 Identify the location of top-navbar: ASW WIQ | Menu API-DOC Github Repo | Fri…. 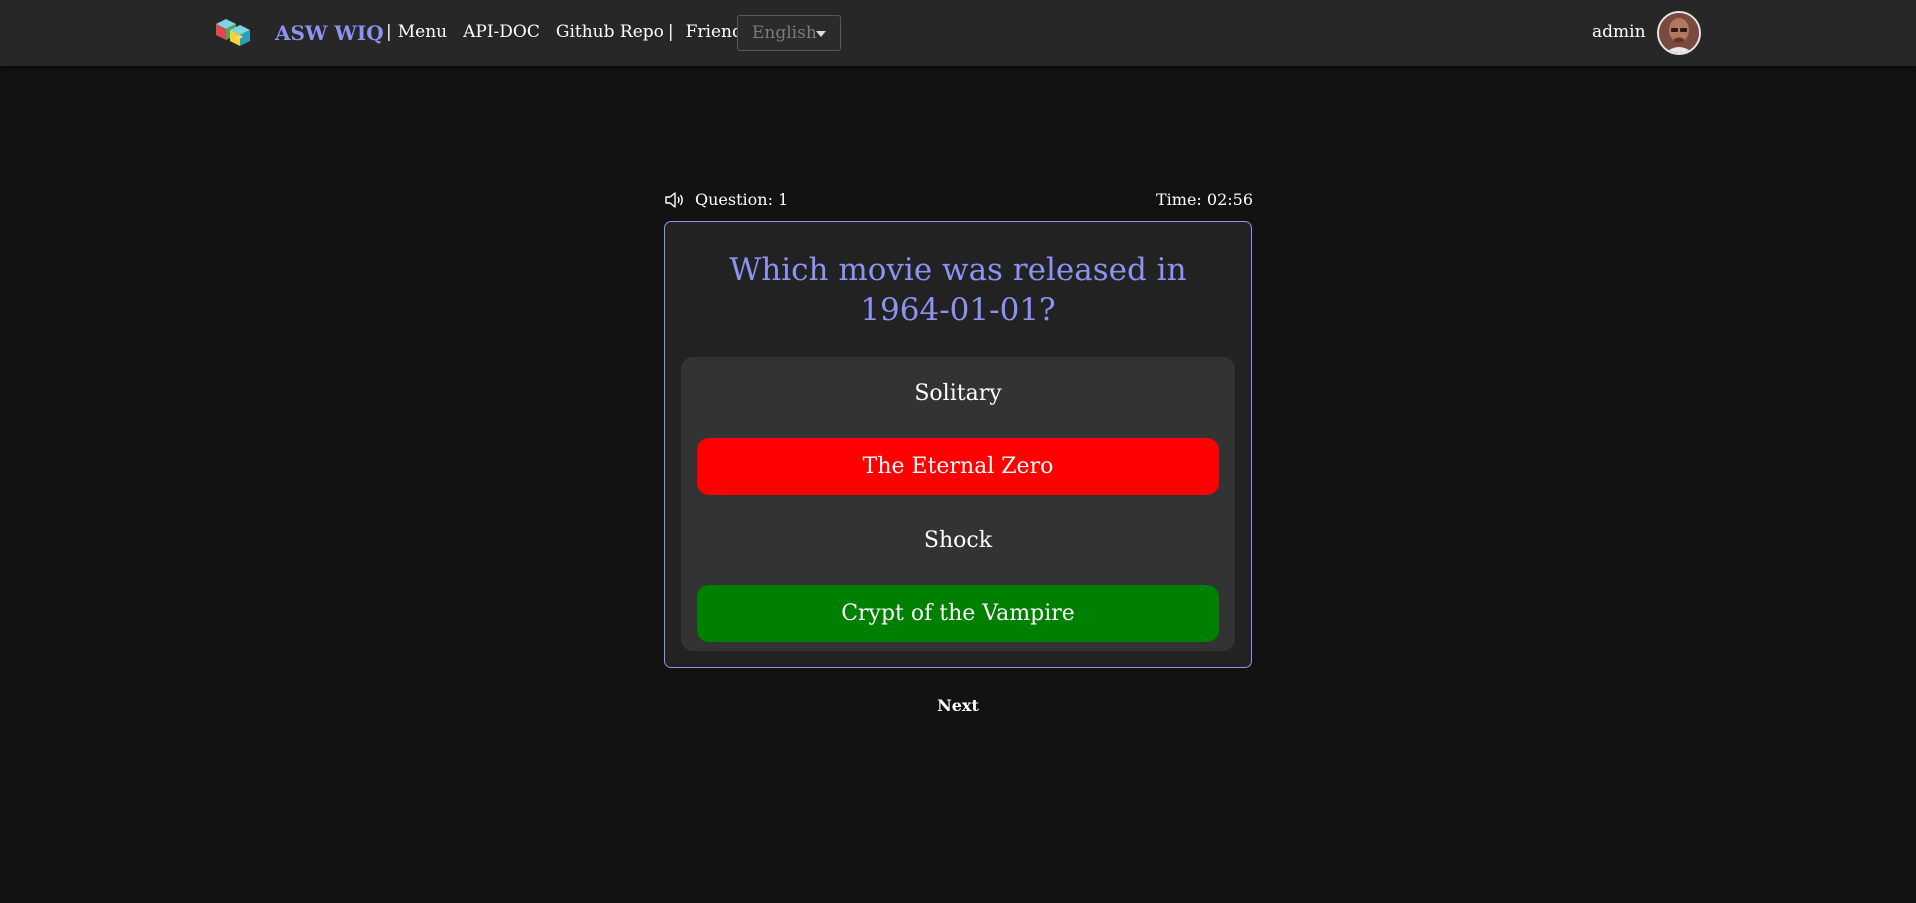
(958, 33).